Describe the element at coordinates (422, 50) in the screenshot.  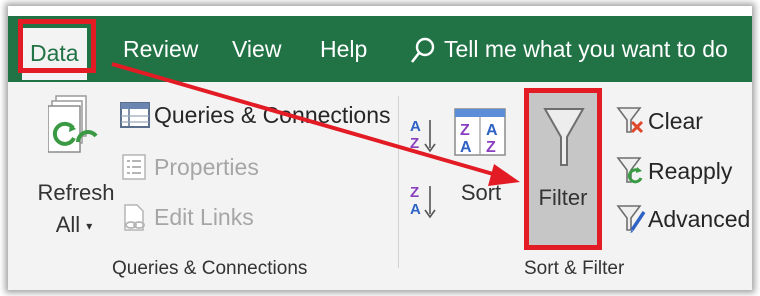
I see `search-icon` at that location.